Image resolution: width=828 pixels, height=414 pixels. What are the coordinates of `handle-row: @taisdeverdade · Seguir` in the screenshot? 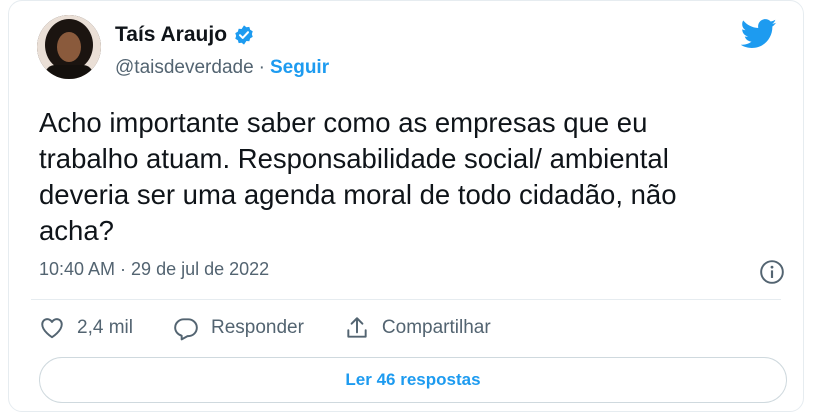 It's located at (222, 68).